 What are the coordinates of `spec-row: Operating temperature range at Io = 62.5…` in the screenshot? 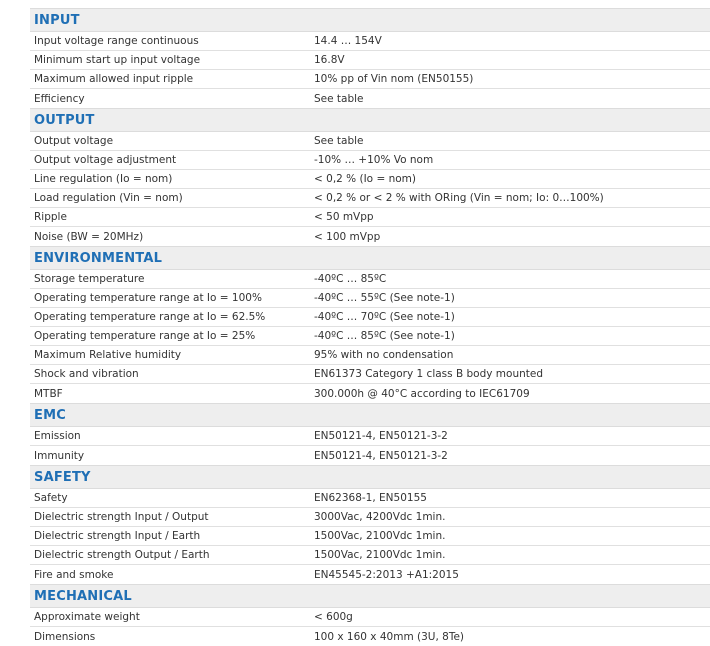 It's located at (370, 317).